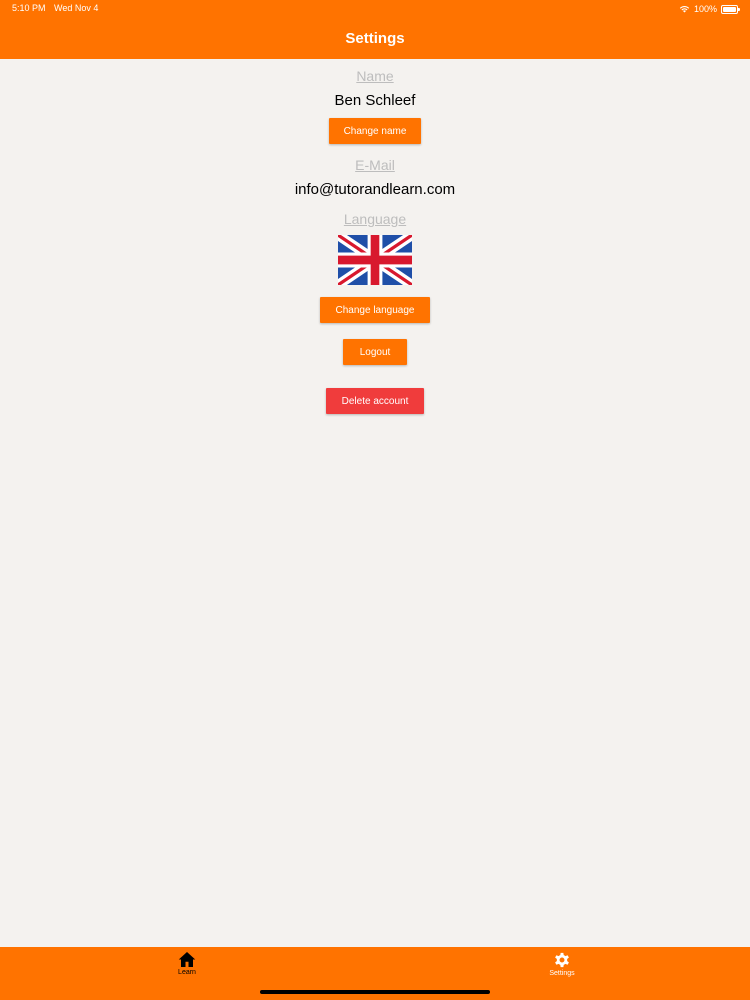  Describe the element at coordinates (375, 973) in the screenshot. I see `tab-bar: Learn Settings` at that location.